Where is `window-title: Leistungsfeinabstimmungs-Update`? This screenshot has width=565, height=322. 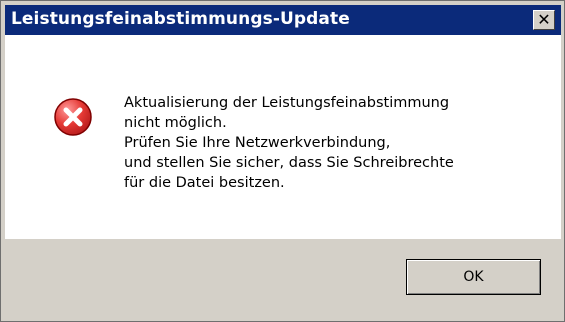
window-title: Leistungsfeinabstimmungs-Update is located at coordinates (180, 19).